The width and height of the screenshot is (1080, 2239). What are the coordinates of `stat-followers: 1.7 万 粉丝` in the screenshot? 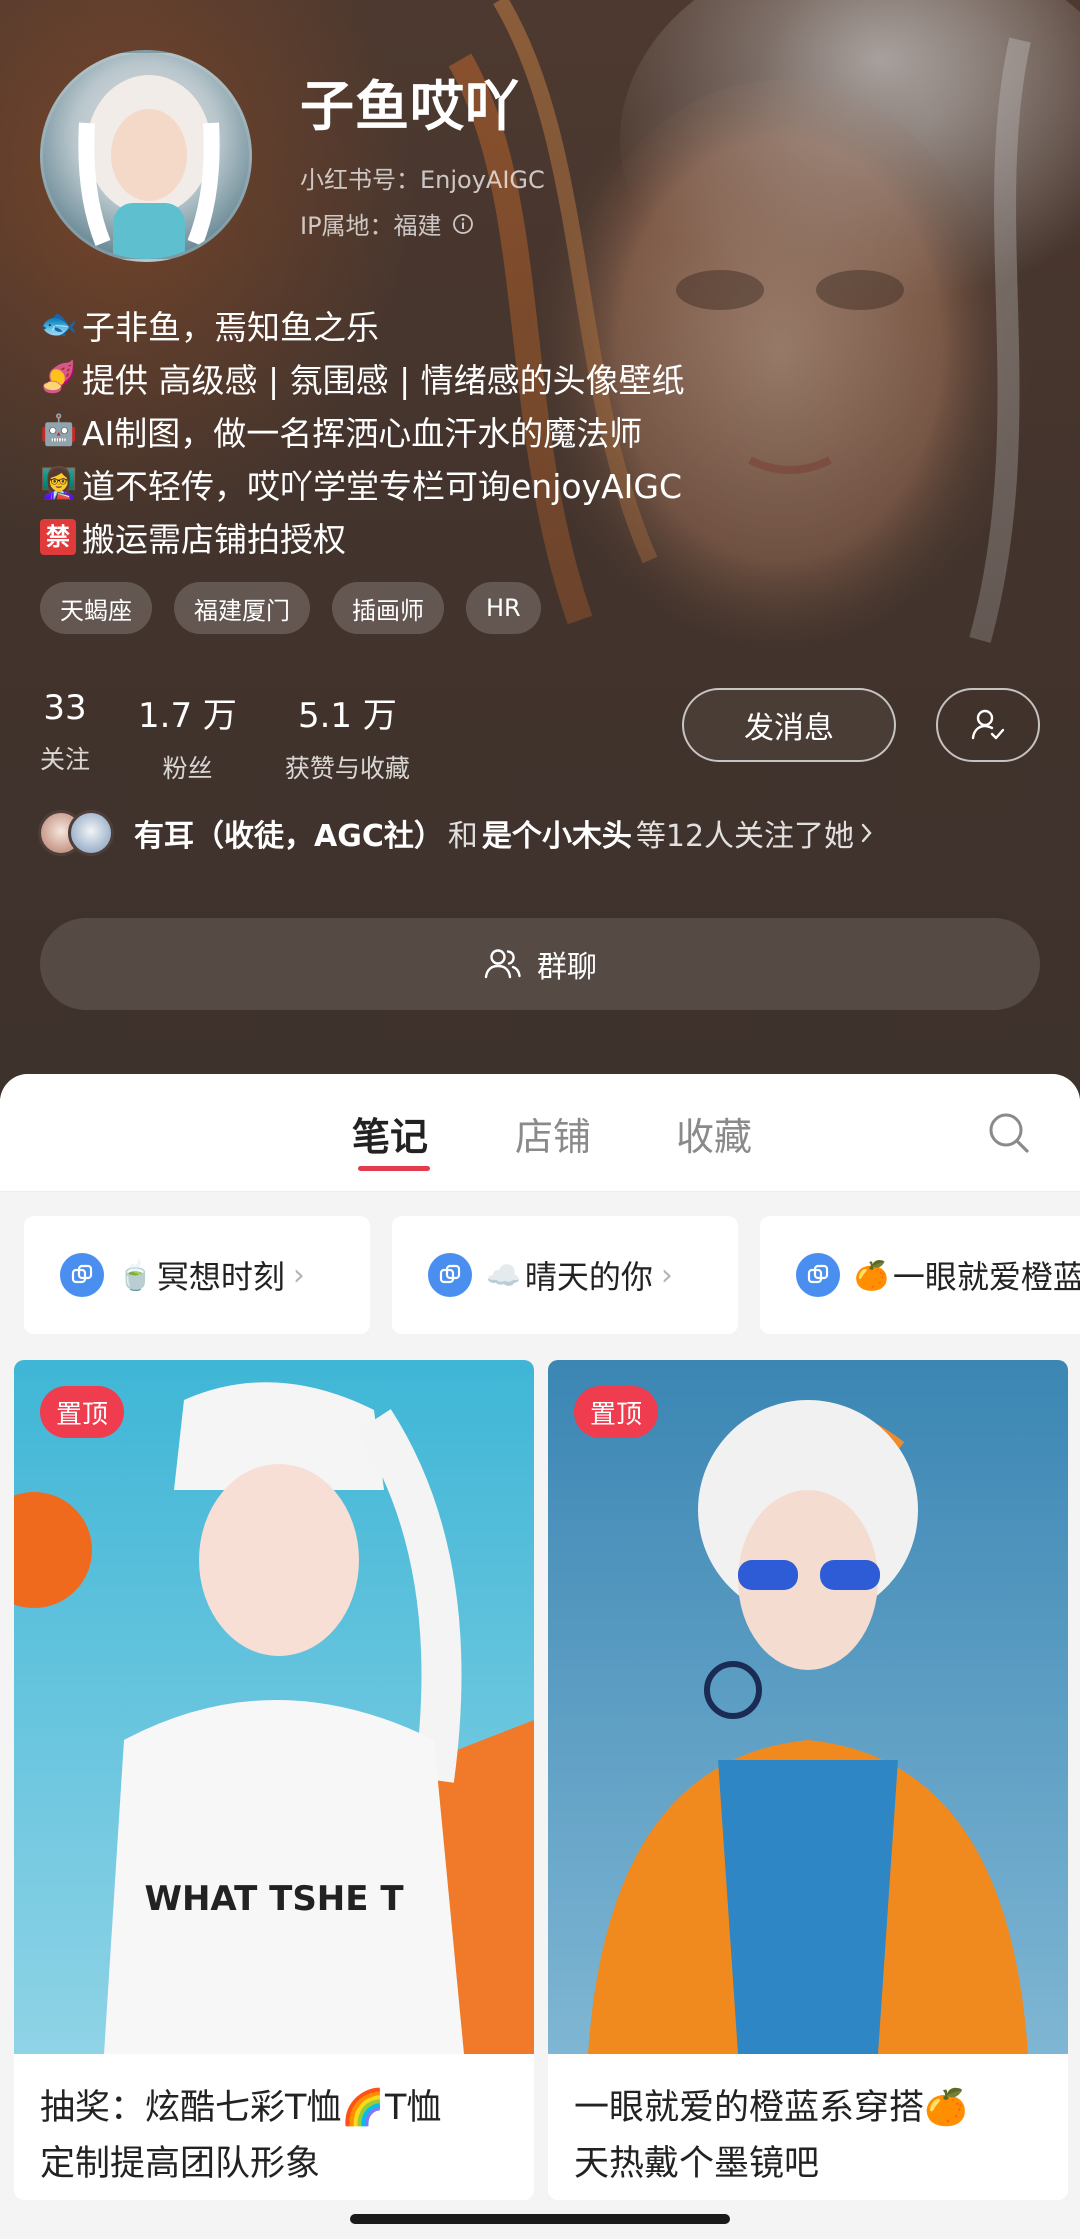 It's located at (187, 736).